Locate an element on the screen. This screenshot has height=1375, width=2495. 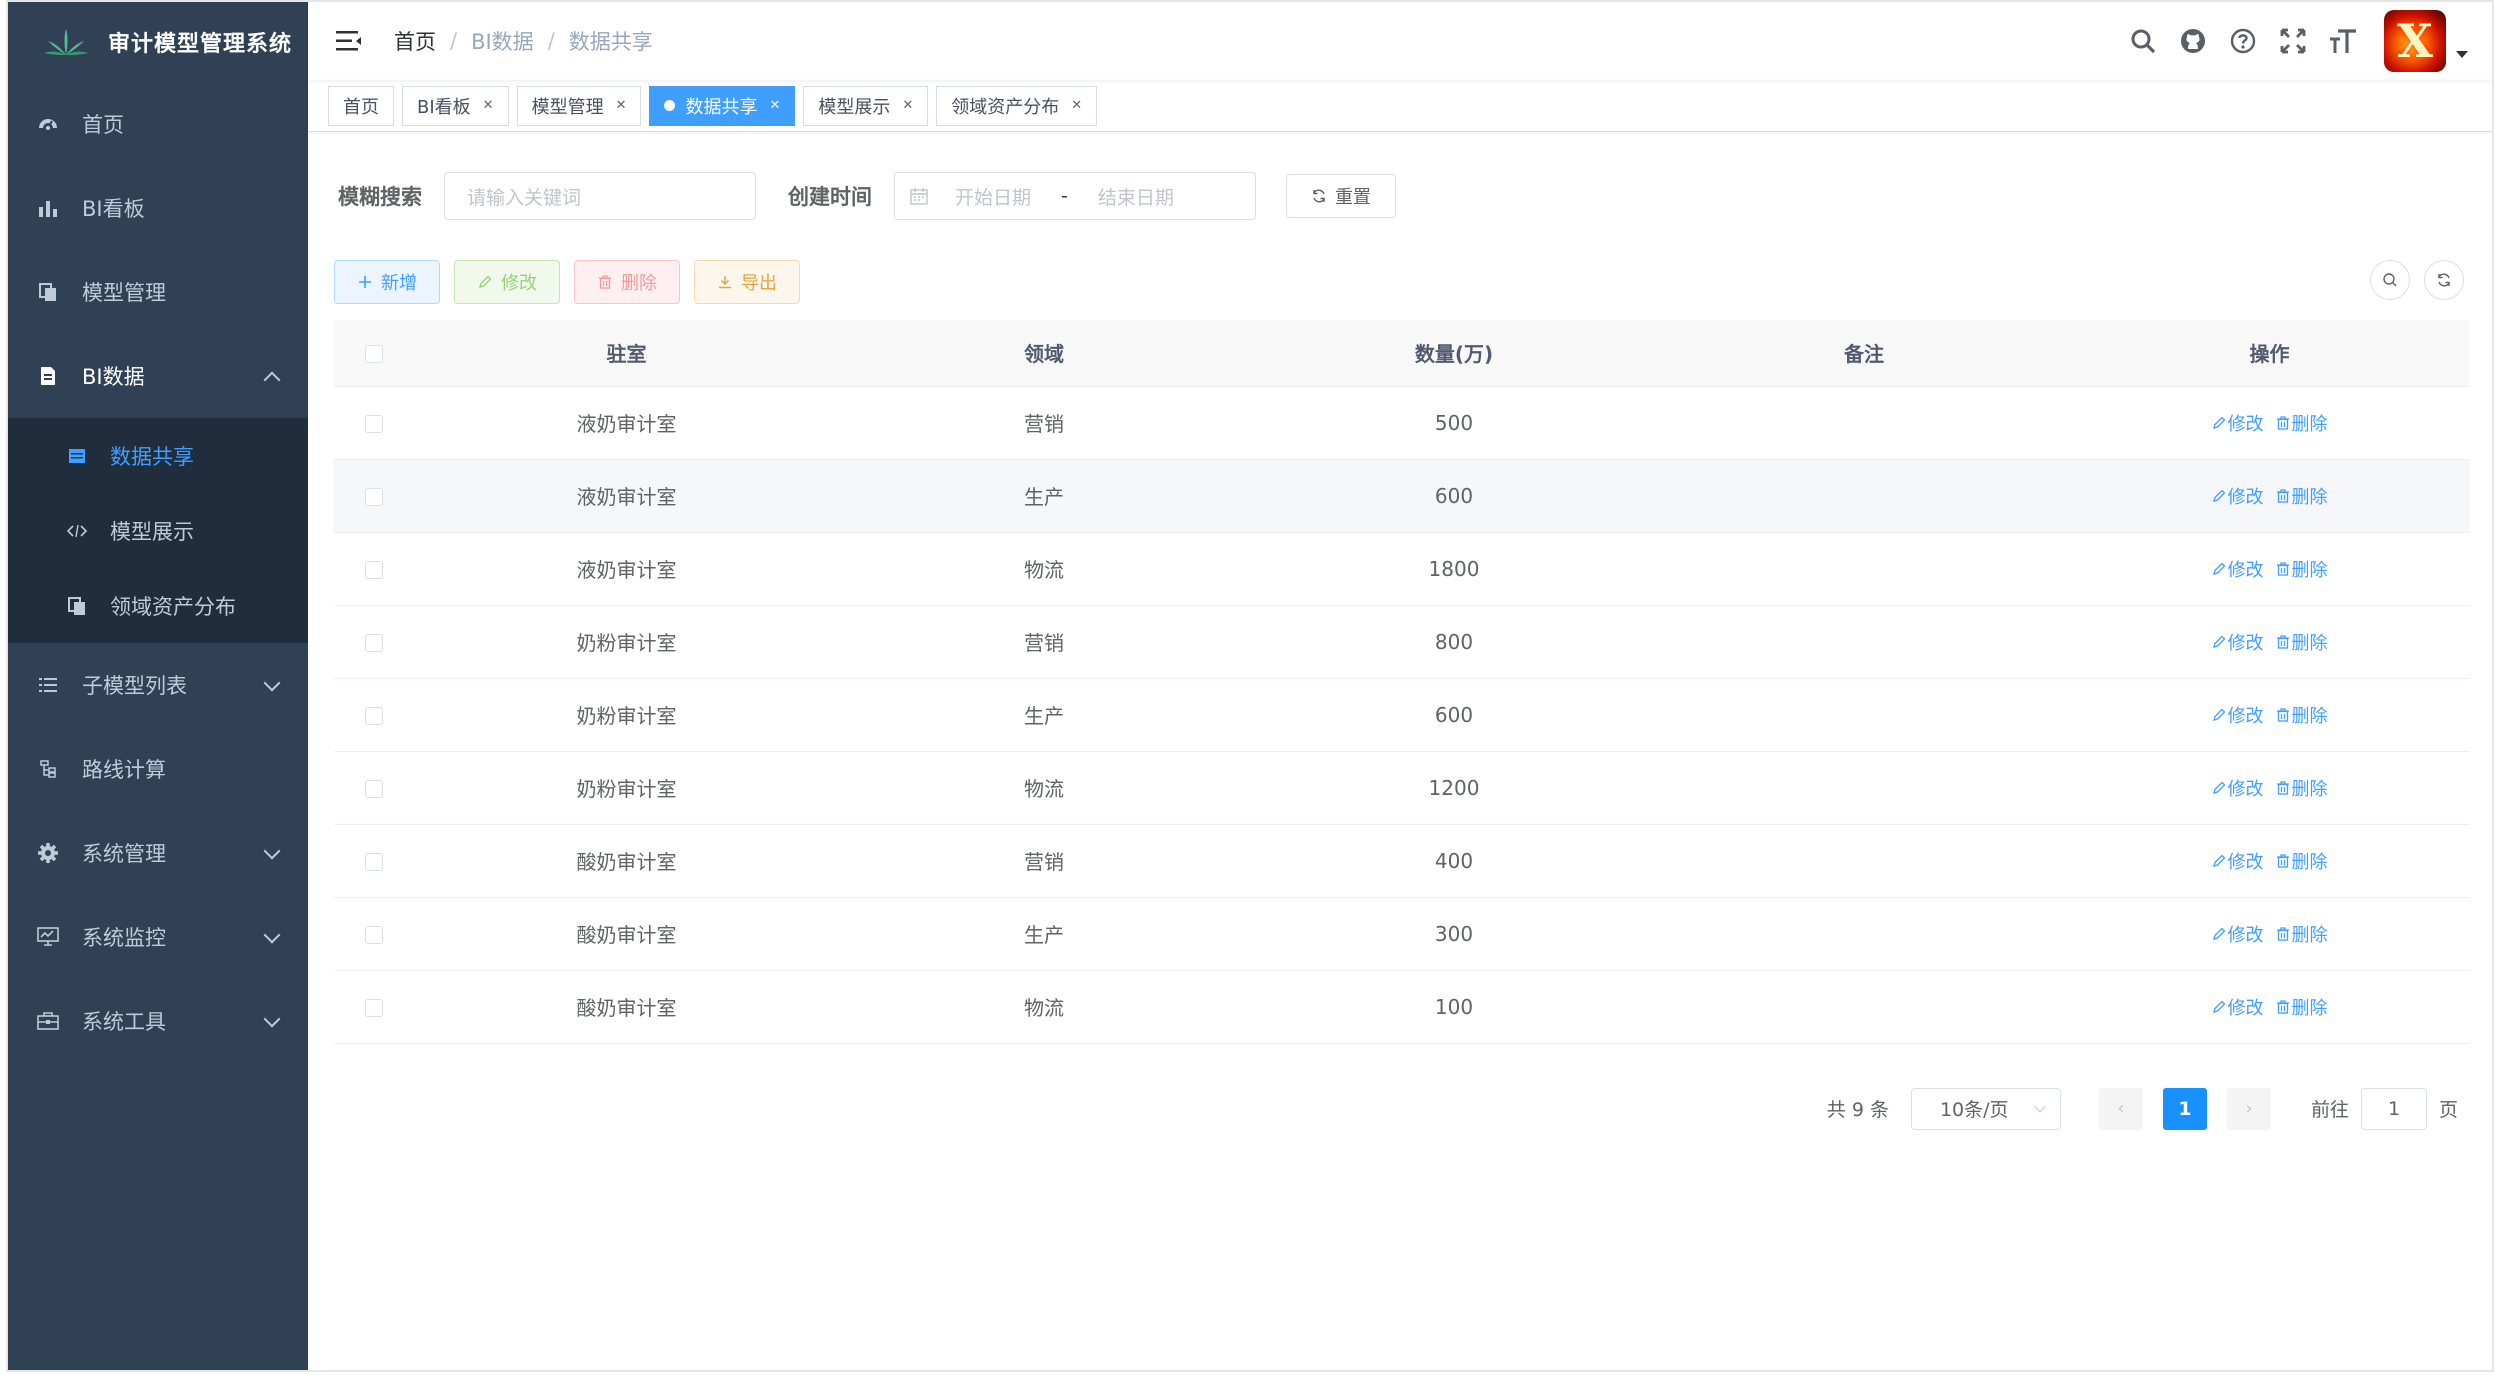
refresh-table-button is located at coordinates (2444, 280).